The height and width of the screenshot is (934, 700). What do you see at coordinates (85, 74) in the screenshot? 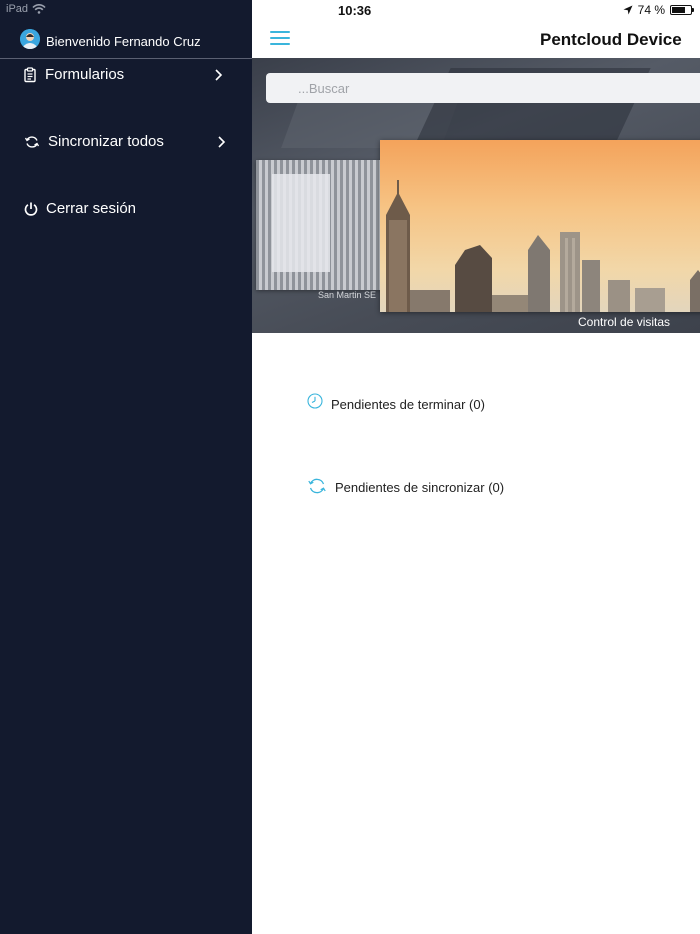
I see `sidebar-item-label: Formularios` at bounding box center [85, 74].